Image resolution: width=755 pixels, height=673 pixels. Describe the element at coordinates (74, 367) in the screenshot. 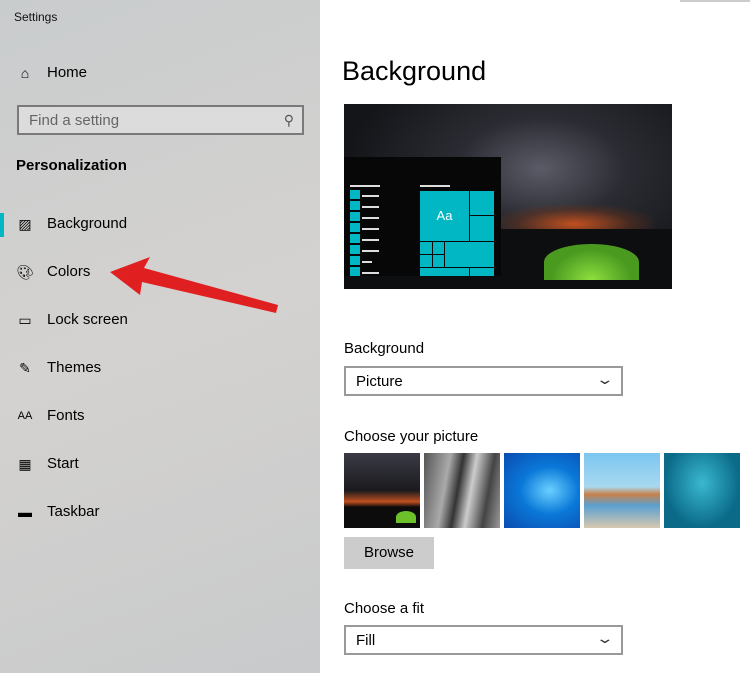

I see `nav-label: Themes` at that location.